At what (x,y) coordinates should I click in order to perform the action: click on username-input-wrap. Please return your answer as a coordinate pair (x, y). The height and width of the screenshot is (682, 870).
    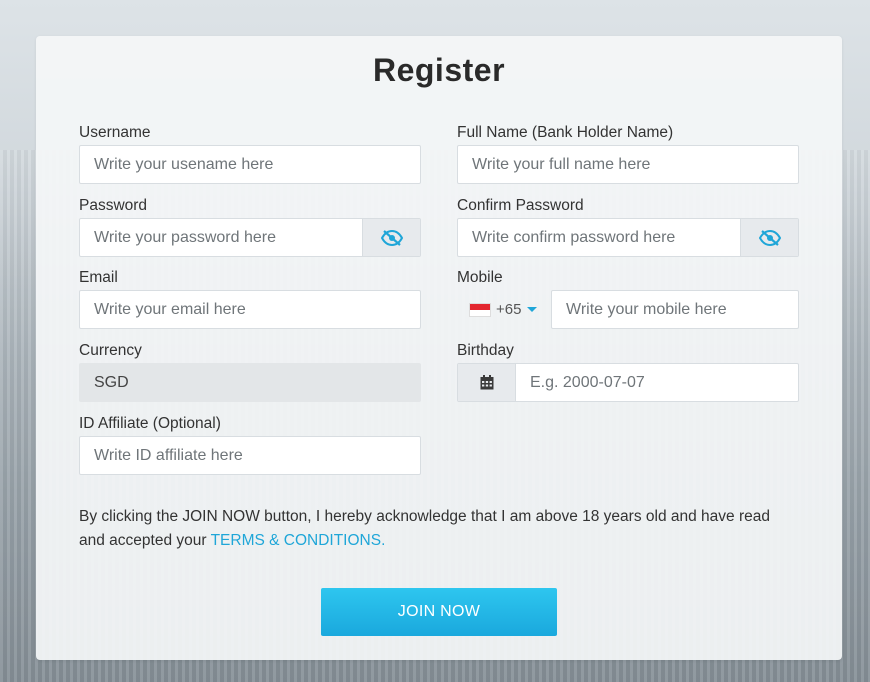
    Looking at the image, I should click on (250, 164).